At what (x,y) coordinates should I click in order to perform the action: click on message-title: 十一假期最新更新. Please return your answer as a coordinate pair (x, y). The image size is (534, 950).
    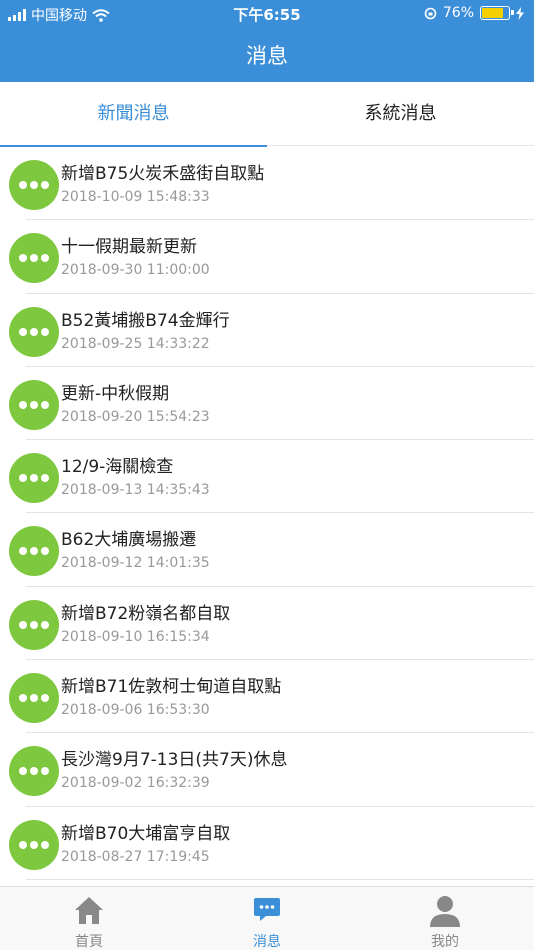
    Looking at the image, I should click on (129, 247).